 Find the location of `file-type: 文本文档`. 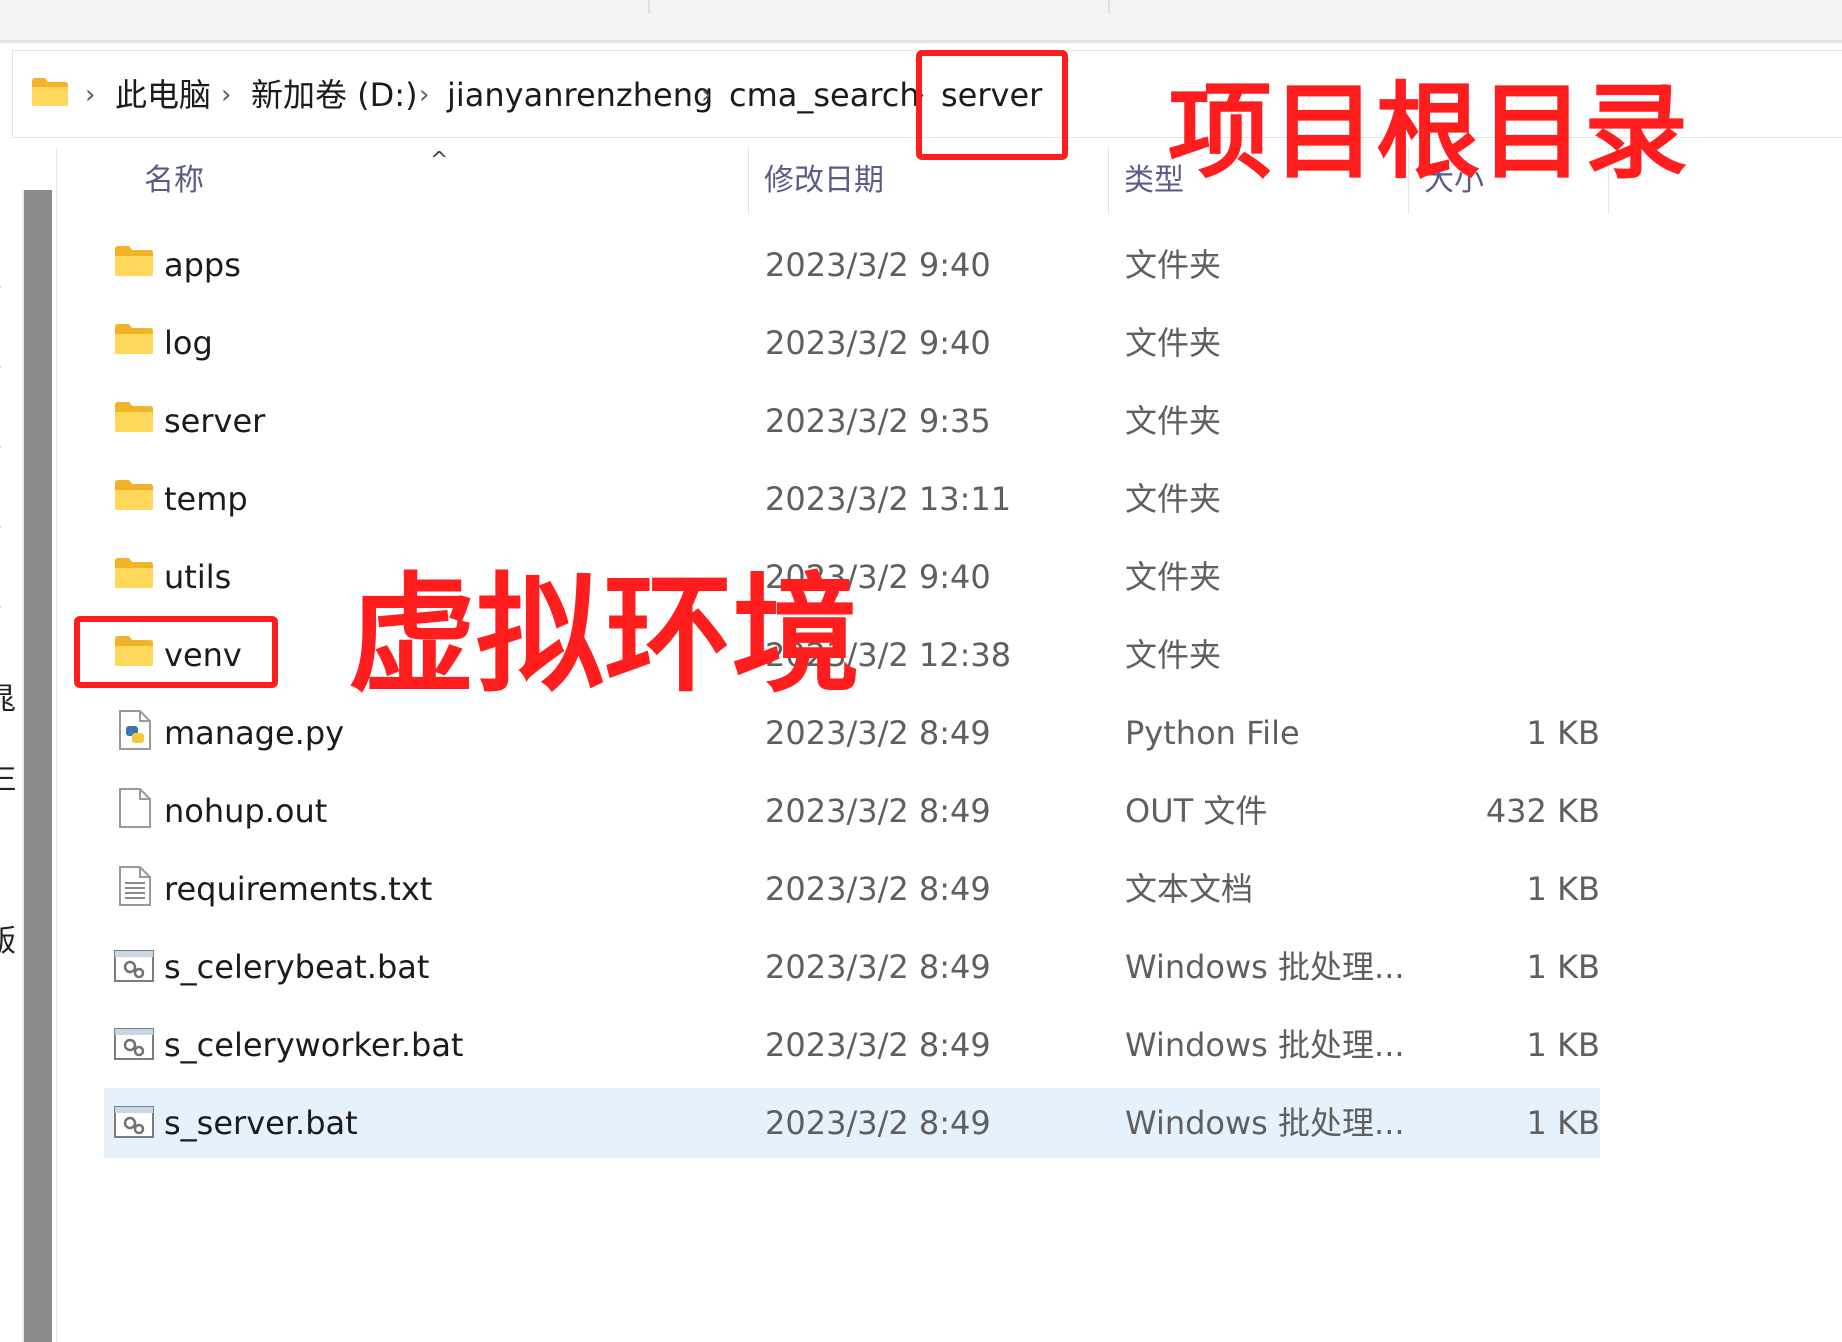

file-type: 文本文档 is located at coordinates (1189, 889).